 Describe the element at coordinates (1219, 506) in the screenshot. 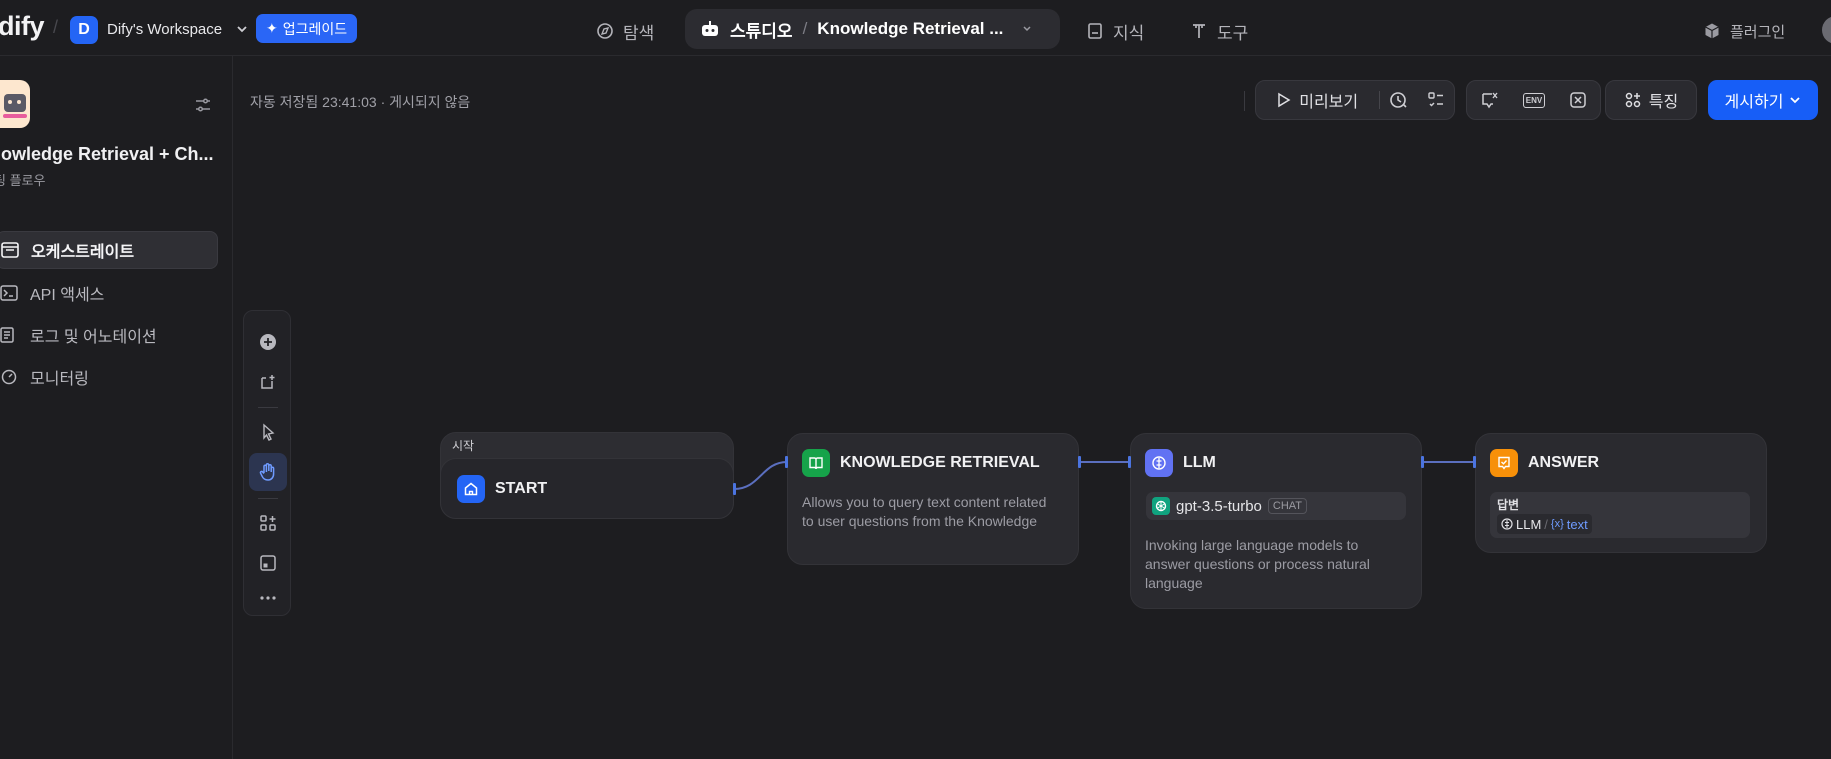

I see `llm-model-name: gpt-3.5-turbo` at that location.